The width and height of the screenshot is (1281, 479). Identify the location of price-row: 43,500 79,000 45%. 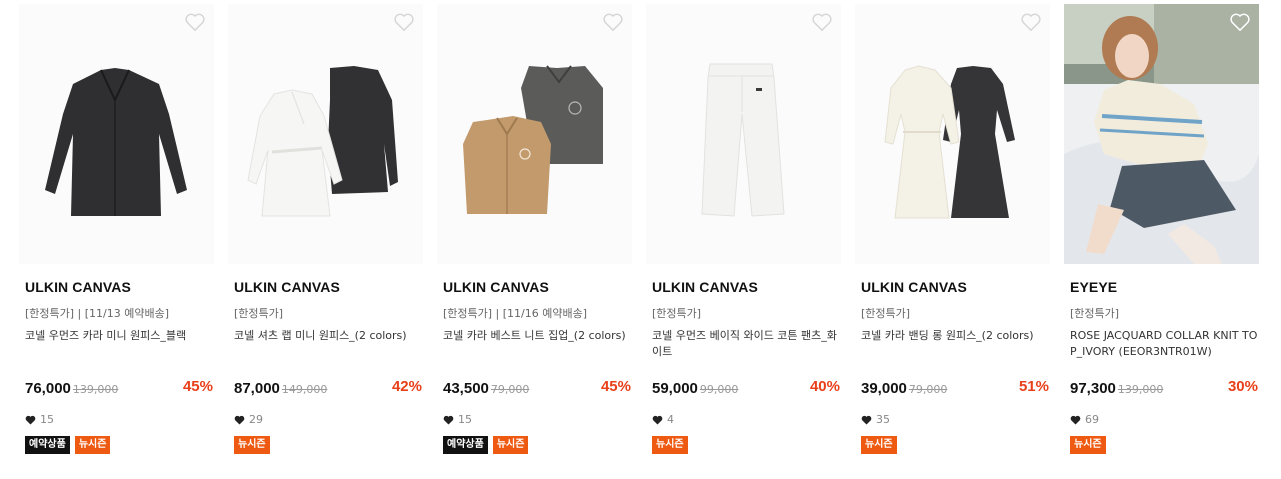
(537, 388).